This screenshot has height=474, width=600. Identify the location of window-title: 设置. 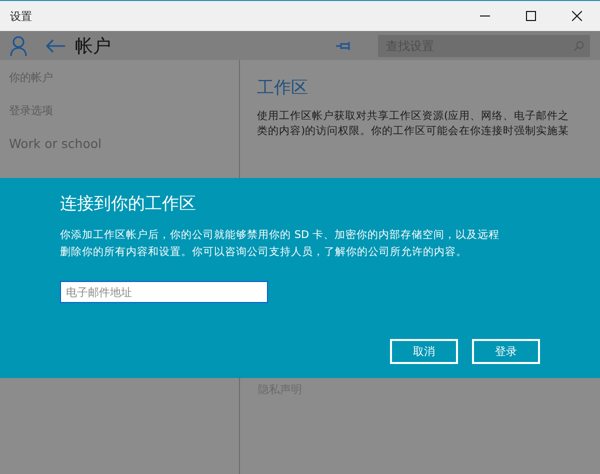
(21, 16).